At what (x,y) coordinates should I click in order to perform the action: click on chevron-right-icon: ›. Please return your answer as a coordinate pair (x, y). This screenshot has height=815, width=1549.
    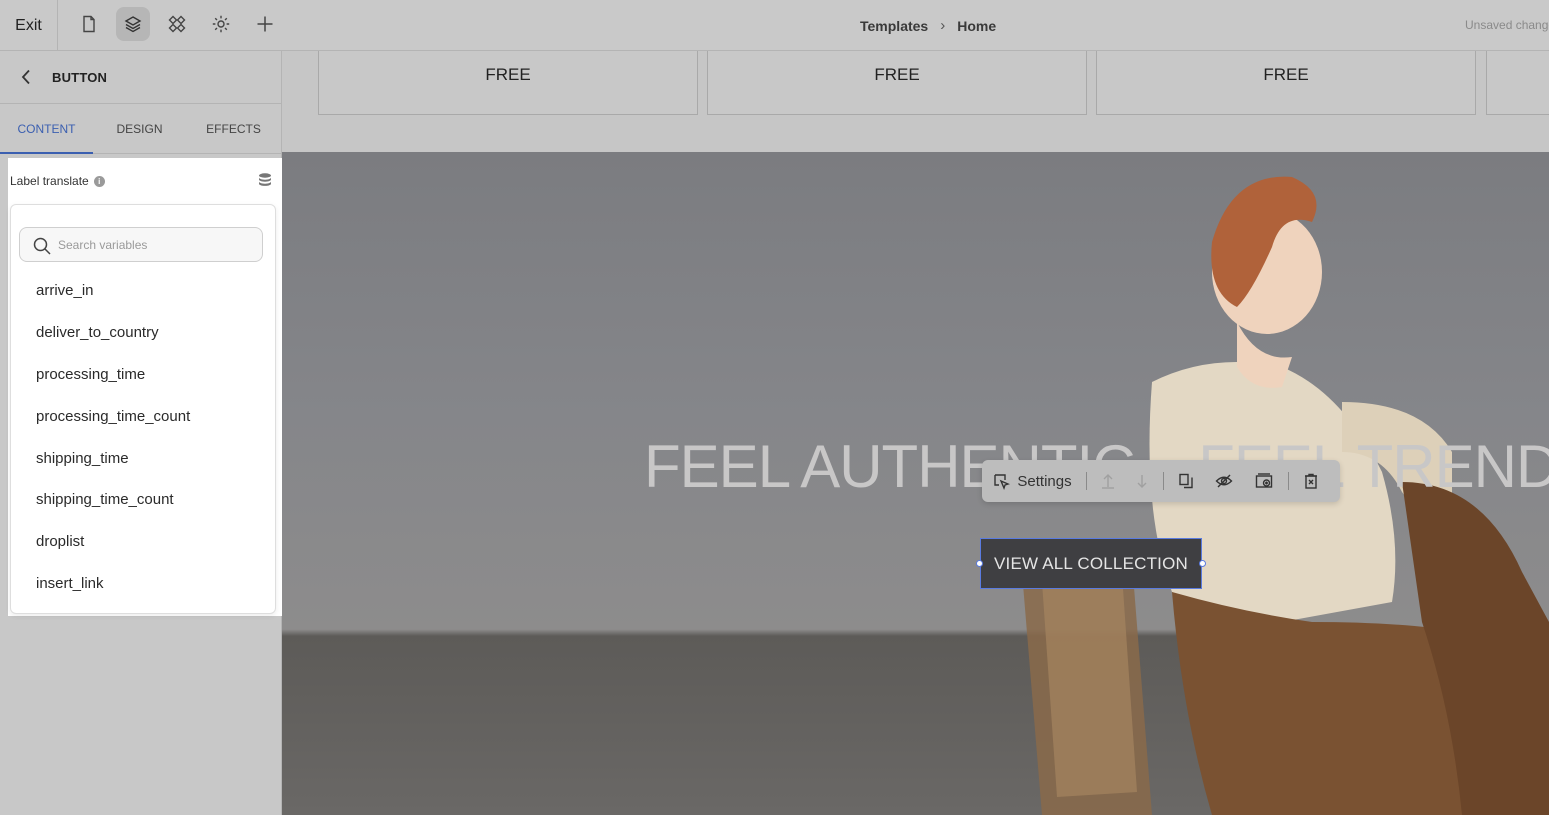
    Looking at the image, I should click on (943, 25).